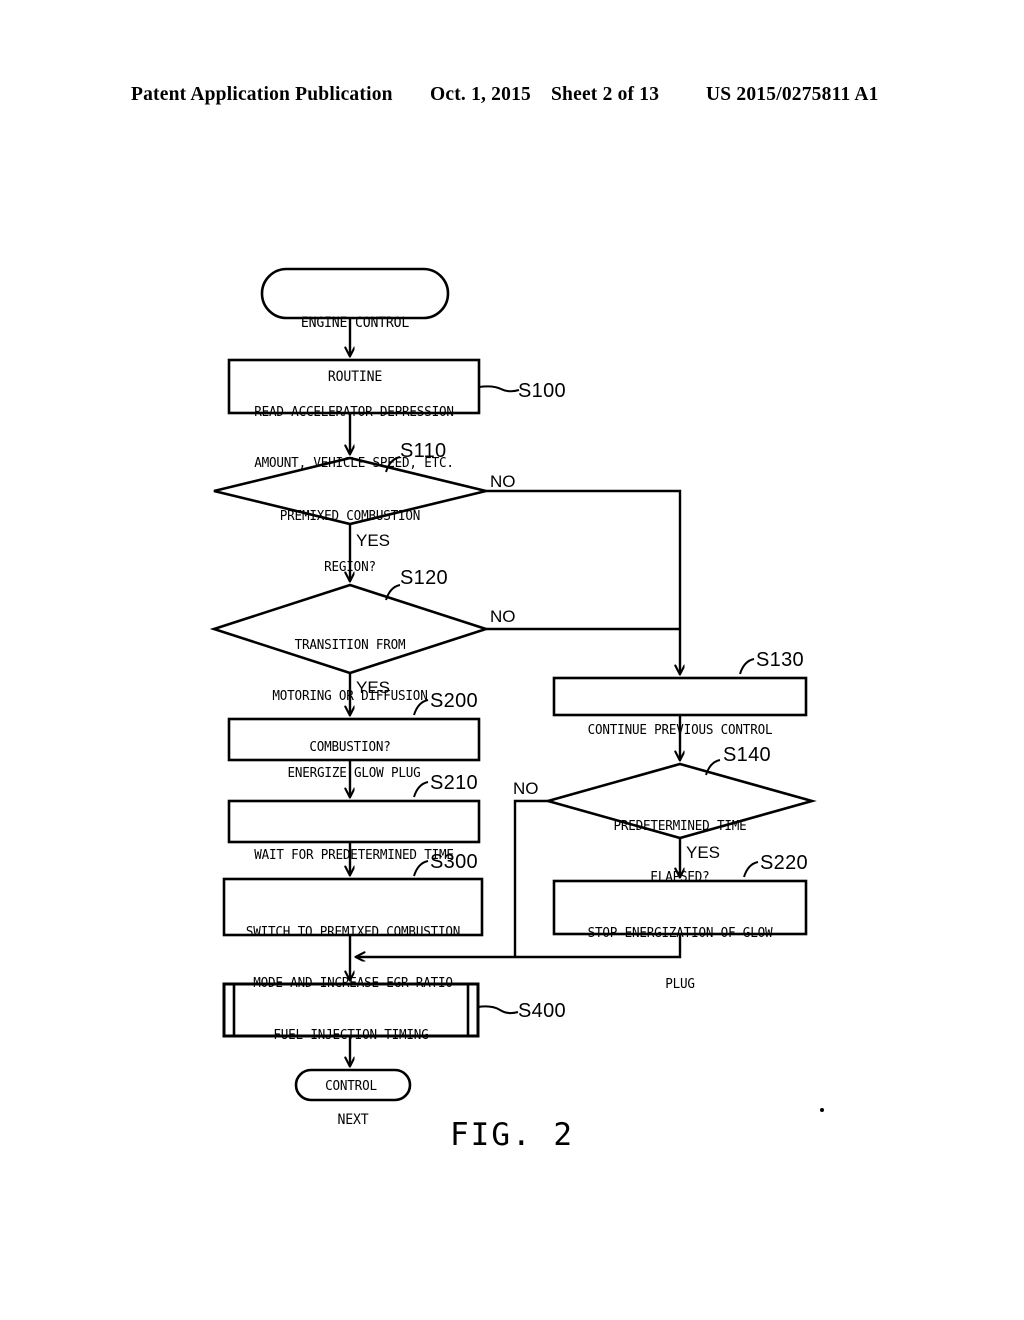 The height and width of the screenshot is (1320, 1024). I want to click on page-corner-dot, so click(822, 1110).